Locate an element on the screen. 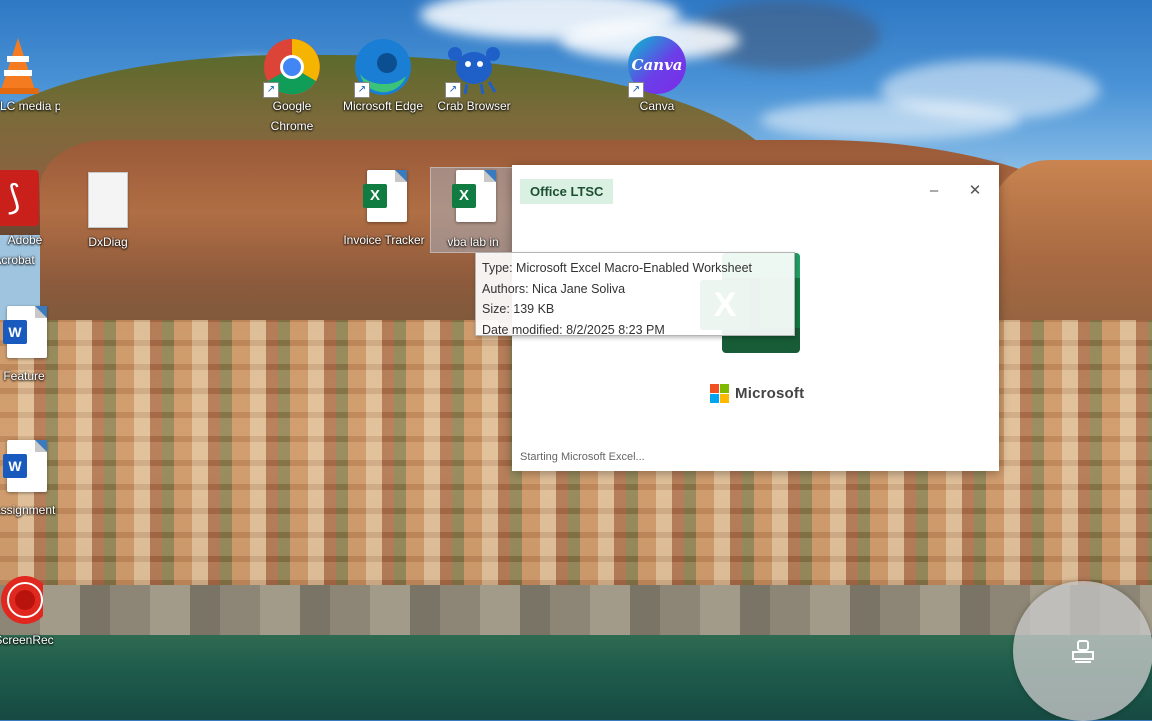 Image resolution: width=1152 pixels, height=721 pixels. desktop-icon-vlc: VLC media player is located at coordinates (30, 76).